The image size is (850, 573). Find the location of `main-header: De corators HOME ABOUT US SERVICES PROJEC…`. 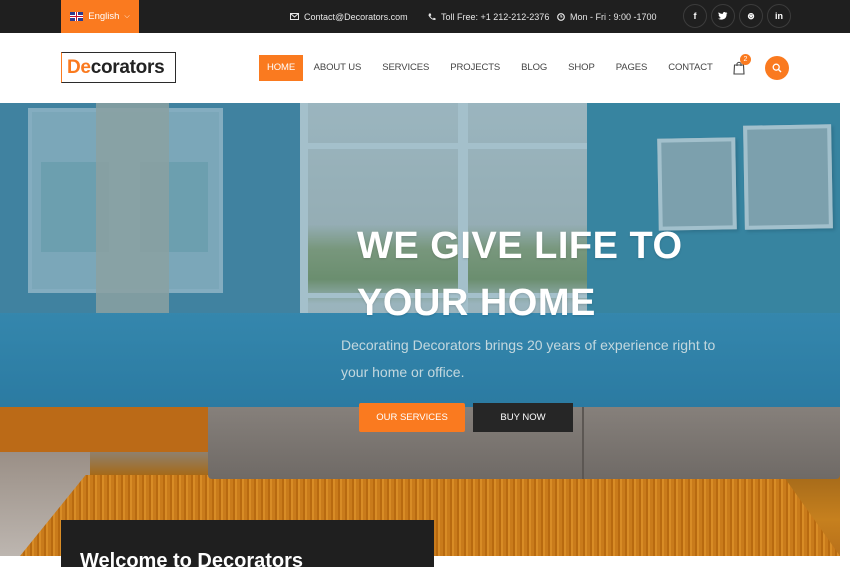

main-header: De corators HOME ABOUT US SERVICES PROJEC… is located at coordinates (425, 68).